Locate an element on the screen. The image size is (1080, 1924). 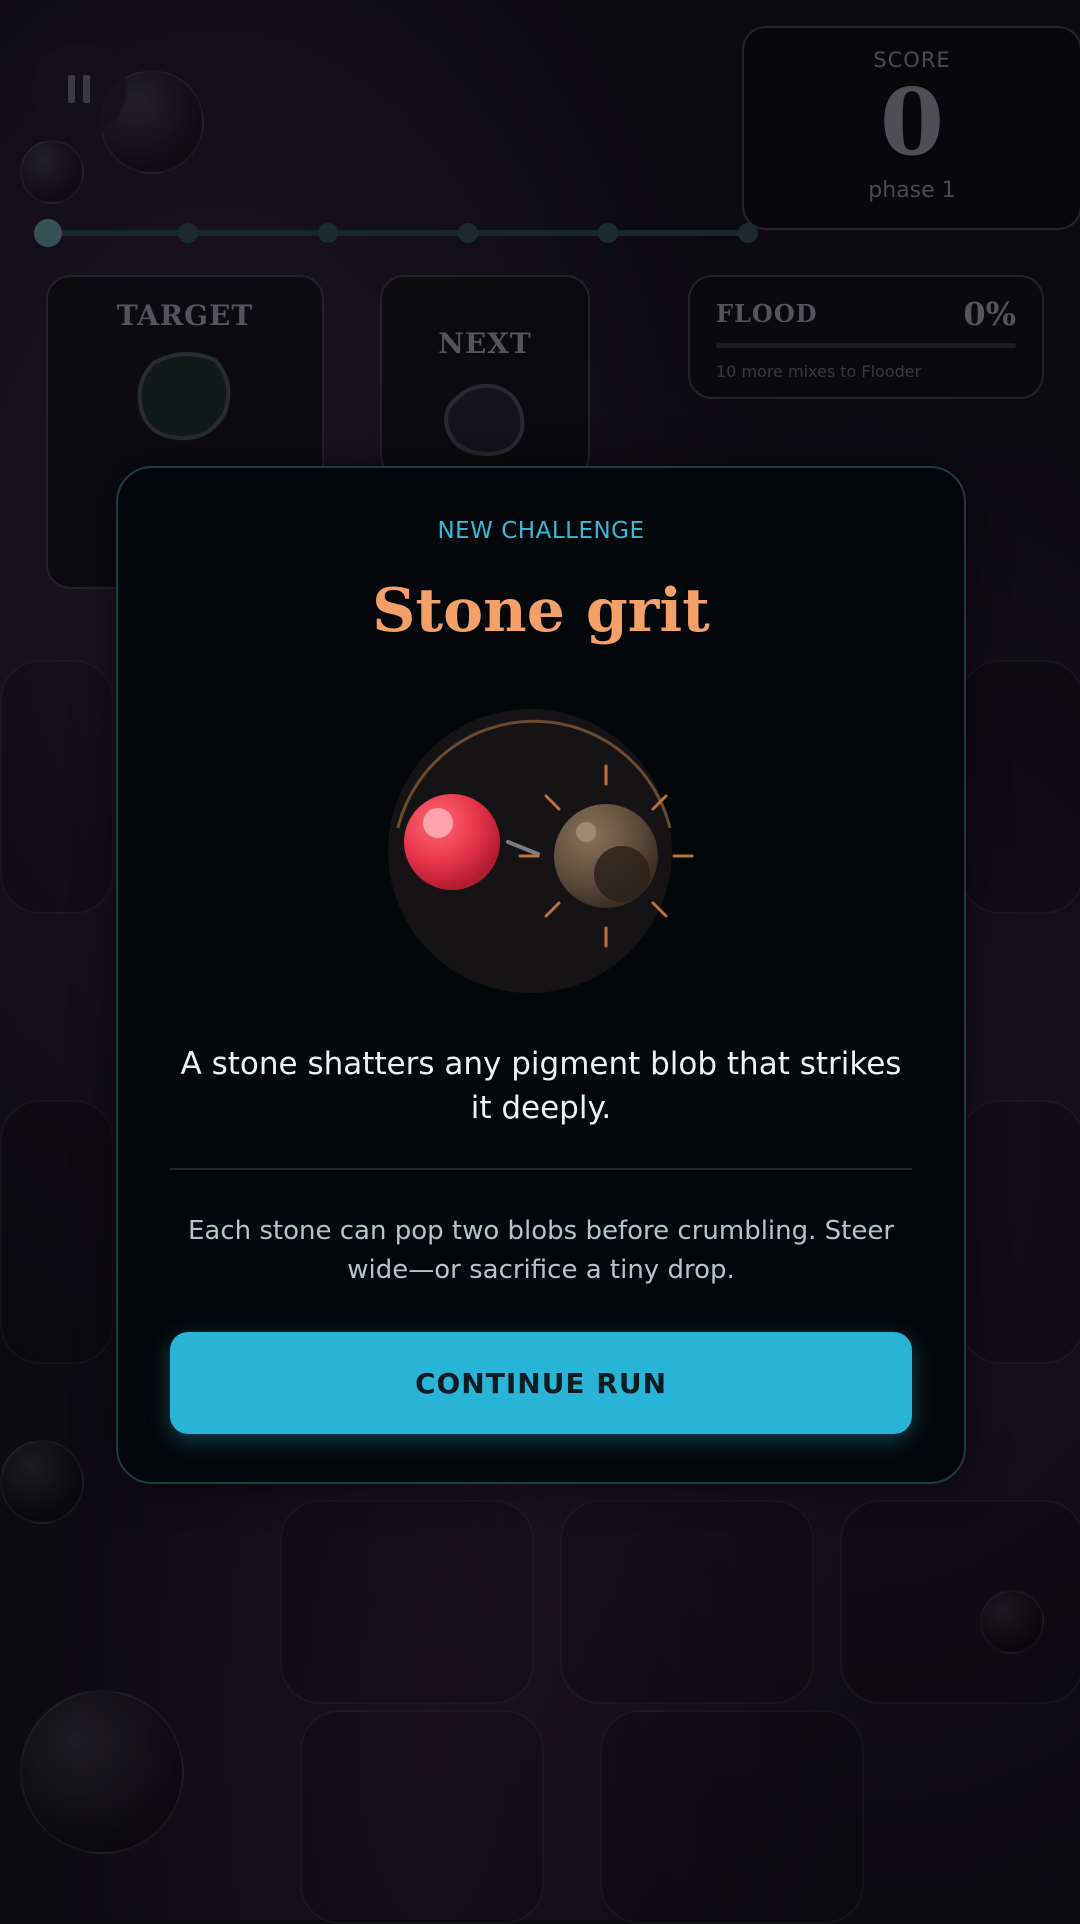
flood-label: FLOOD is located at coordinates (767, 313).